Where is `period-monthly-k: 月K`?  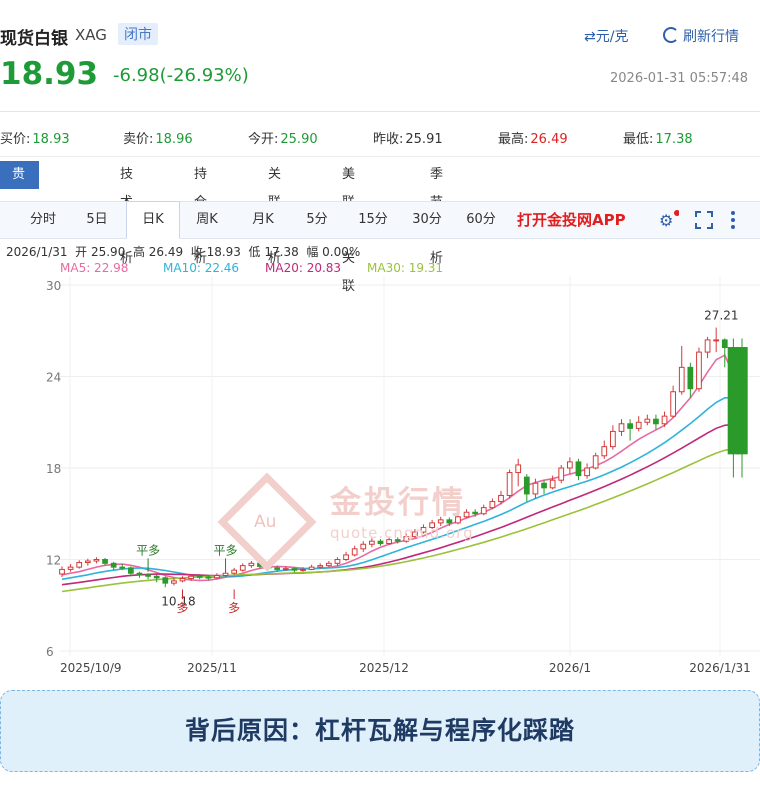 period-monthly-k: 月K is located at coordinates (263, 220).